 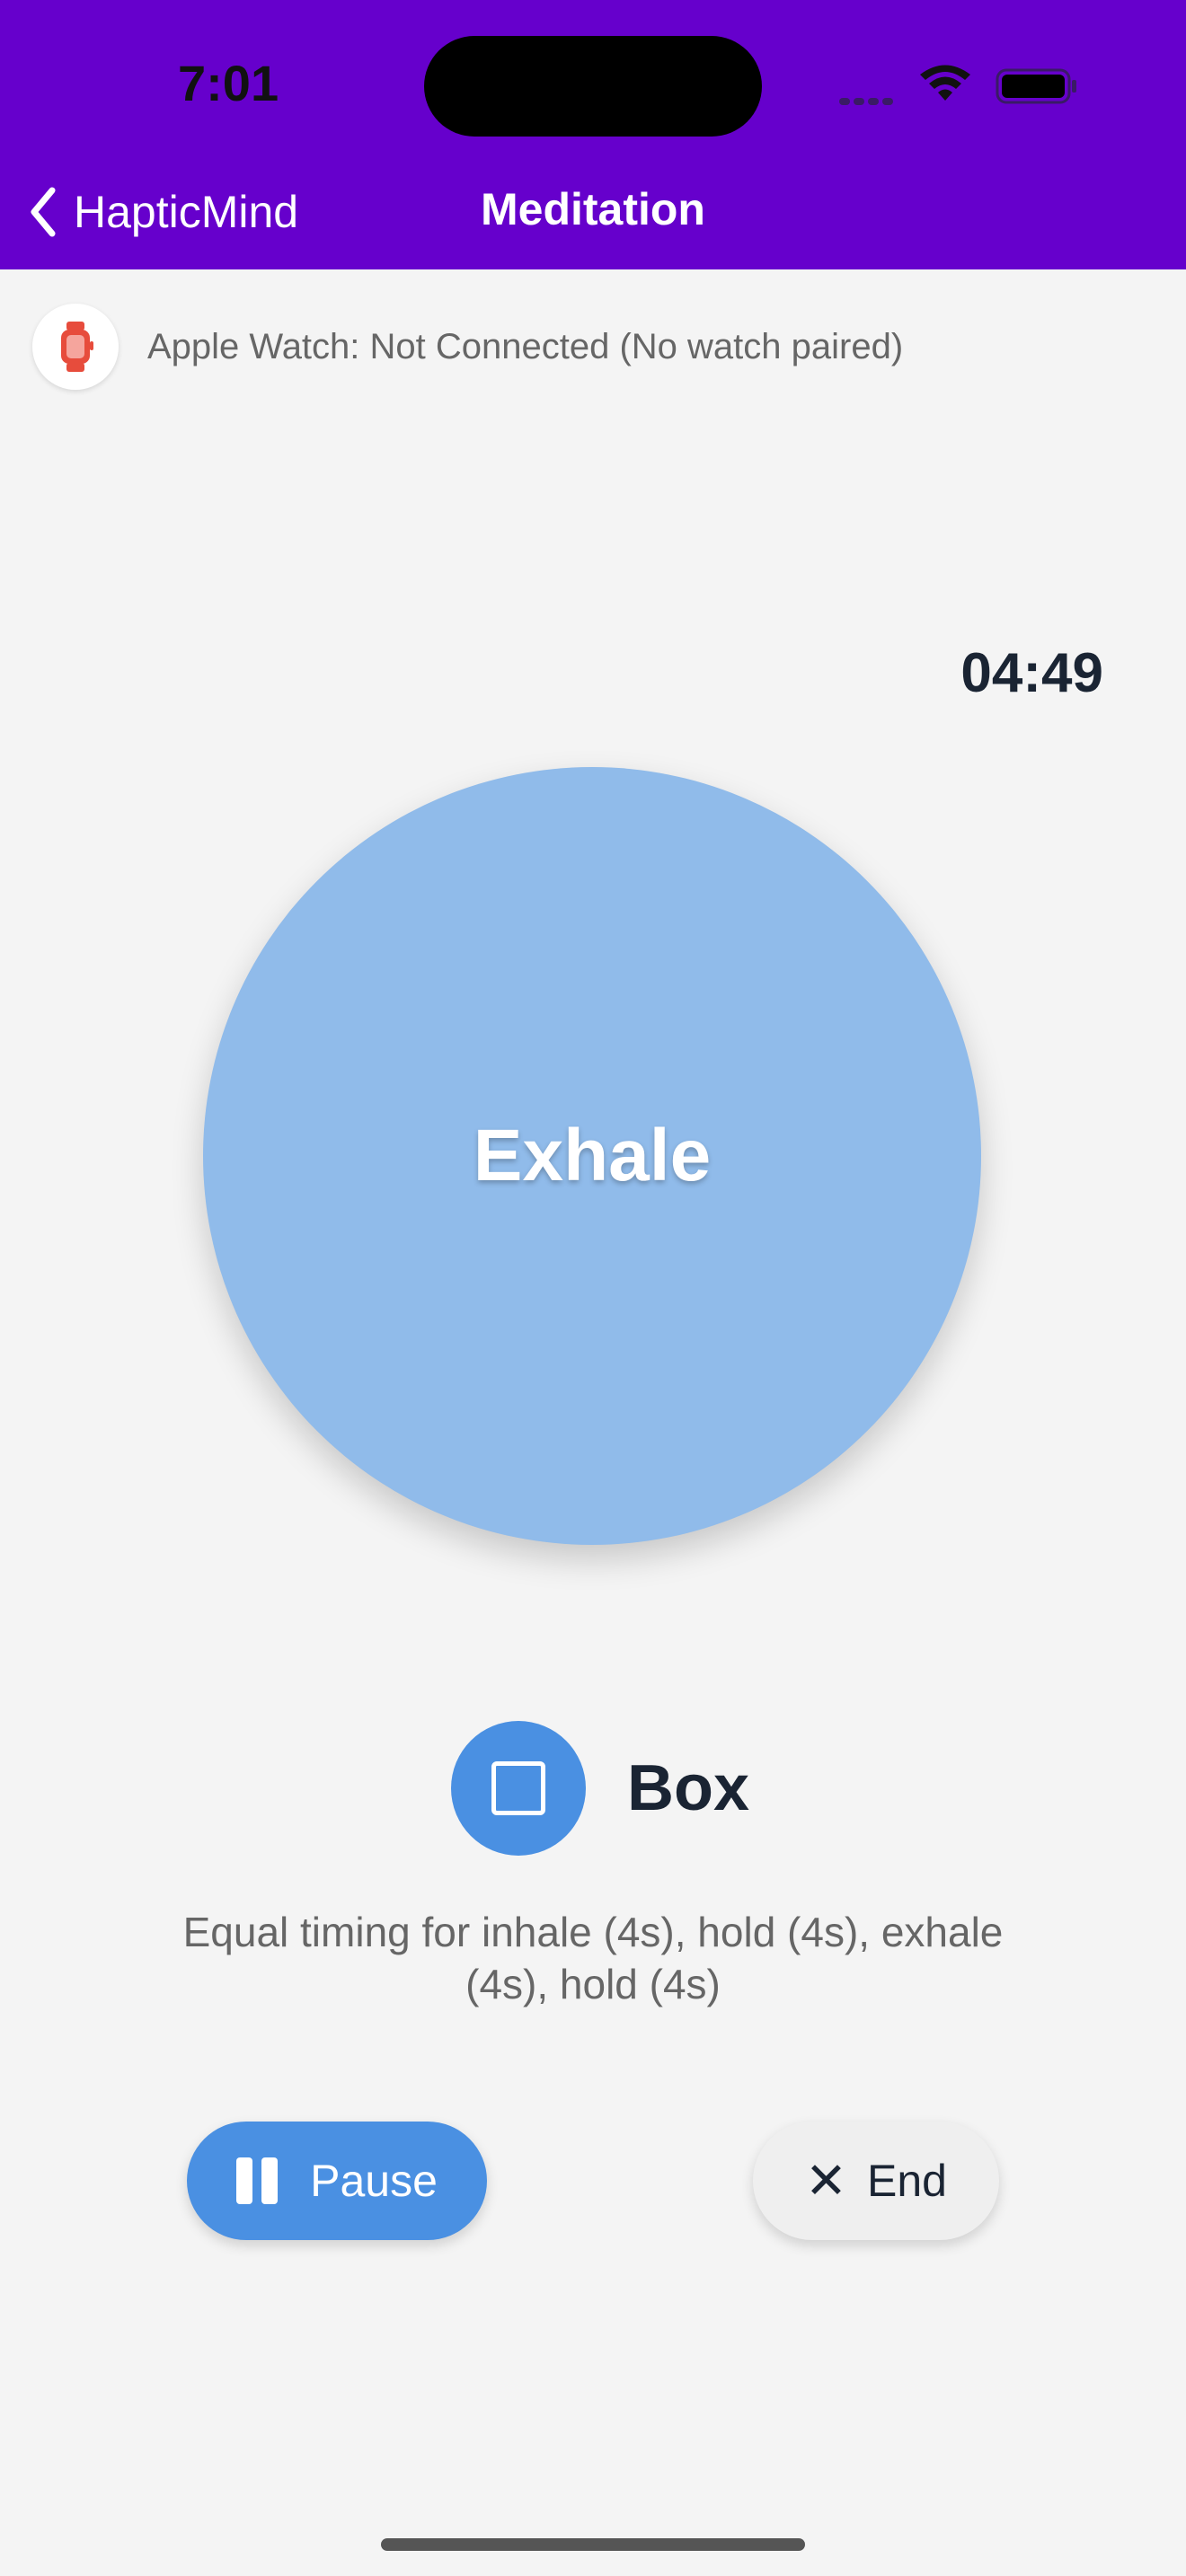 I want to click on watch-status-icon-badge, so click(x=75, y=347).